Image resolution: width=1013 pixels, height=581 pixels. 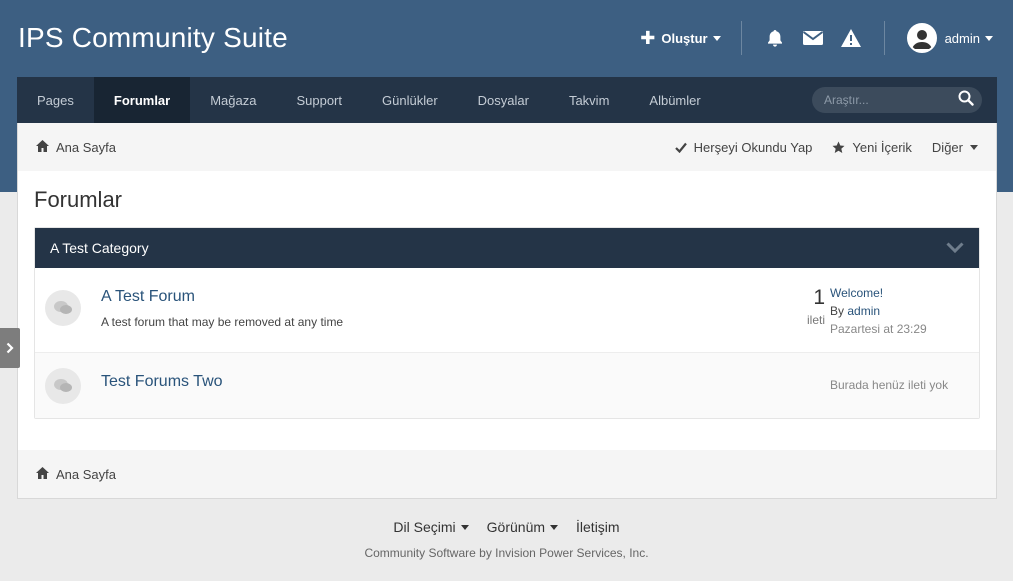 I want to click on nav-item-pages: Pages, so click(x=55, y=100).